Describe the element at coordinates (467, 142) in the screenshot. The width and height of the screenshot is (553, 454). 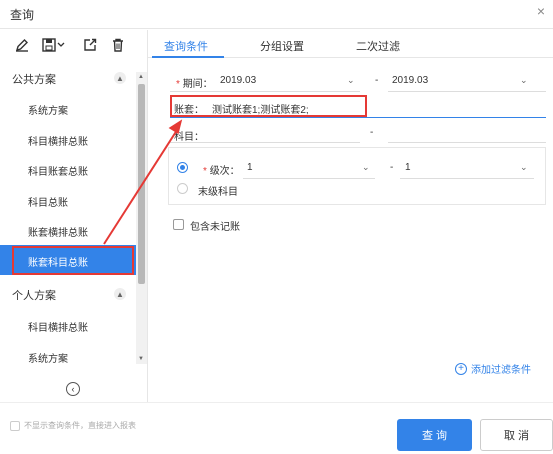
I see `subject-to-underline` at that location.